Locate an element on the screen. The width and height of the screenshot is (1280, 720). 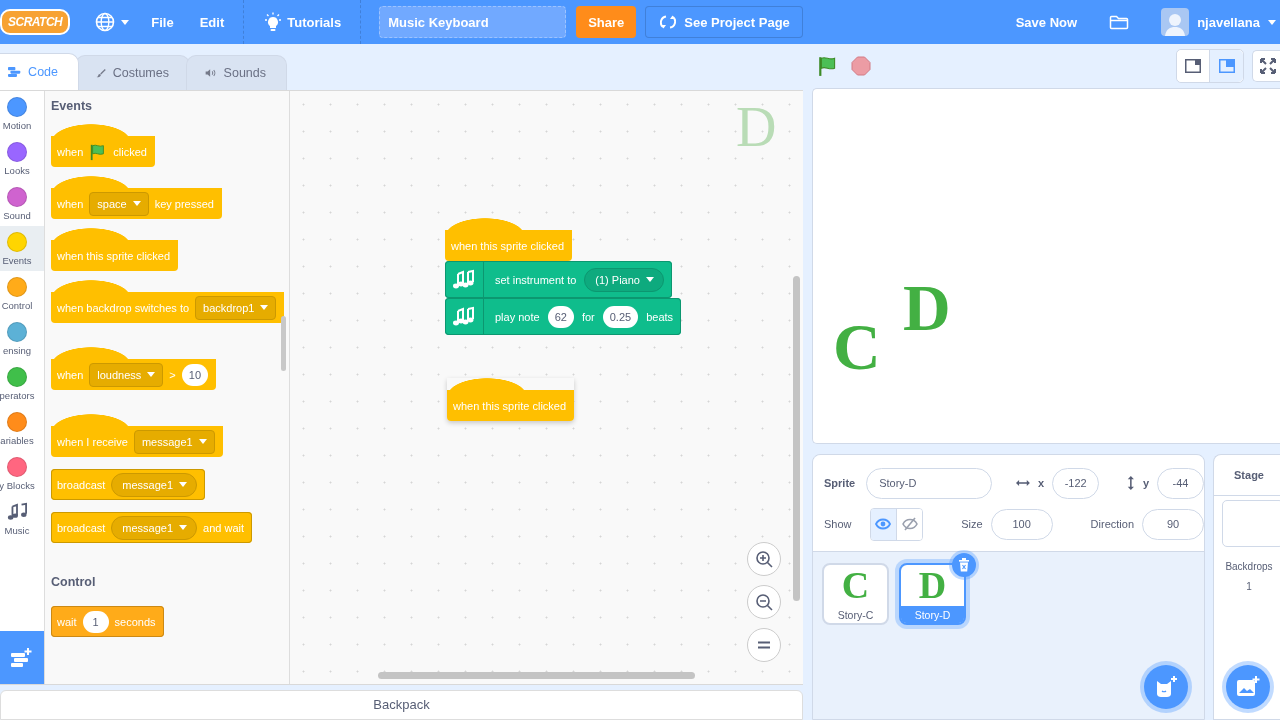
number-input: 0.25 is located at coordinates (620, 316).